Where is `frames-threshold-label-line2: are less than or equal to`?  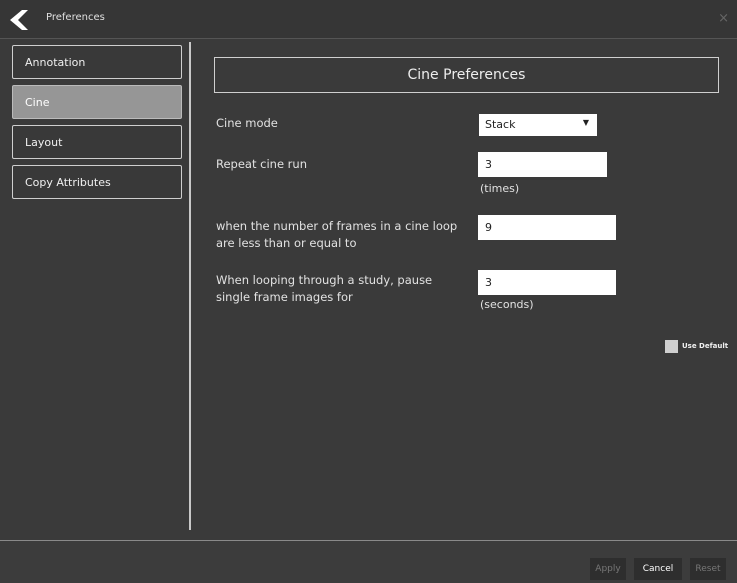 frames-threshold-label-line2: are less than or equal to is located at coordinates (286, 243).